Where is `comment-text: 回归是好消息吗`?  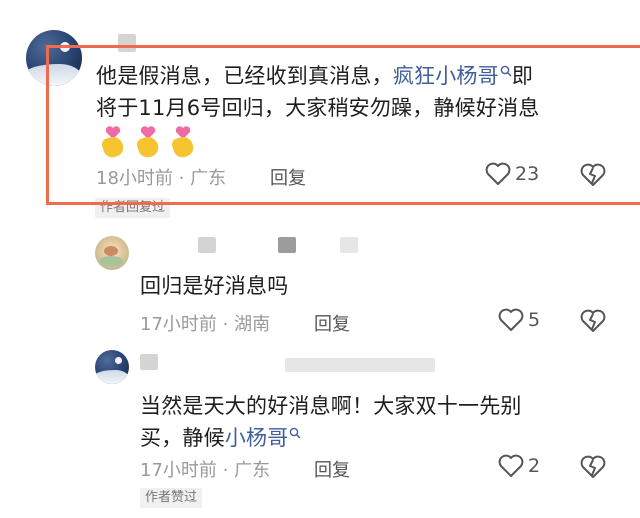
comment-text: 回归是好消息吗 is located at coordinates (214, 286).